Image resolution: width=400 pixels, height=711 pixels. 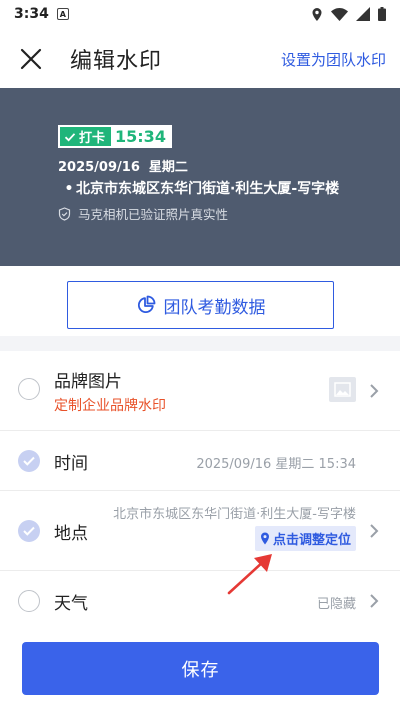 I want to click on close-icon, so click(x=31, y=59).